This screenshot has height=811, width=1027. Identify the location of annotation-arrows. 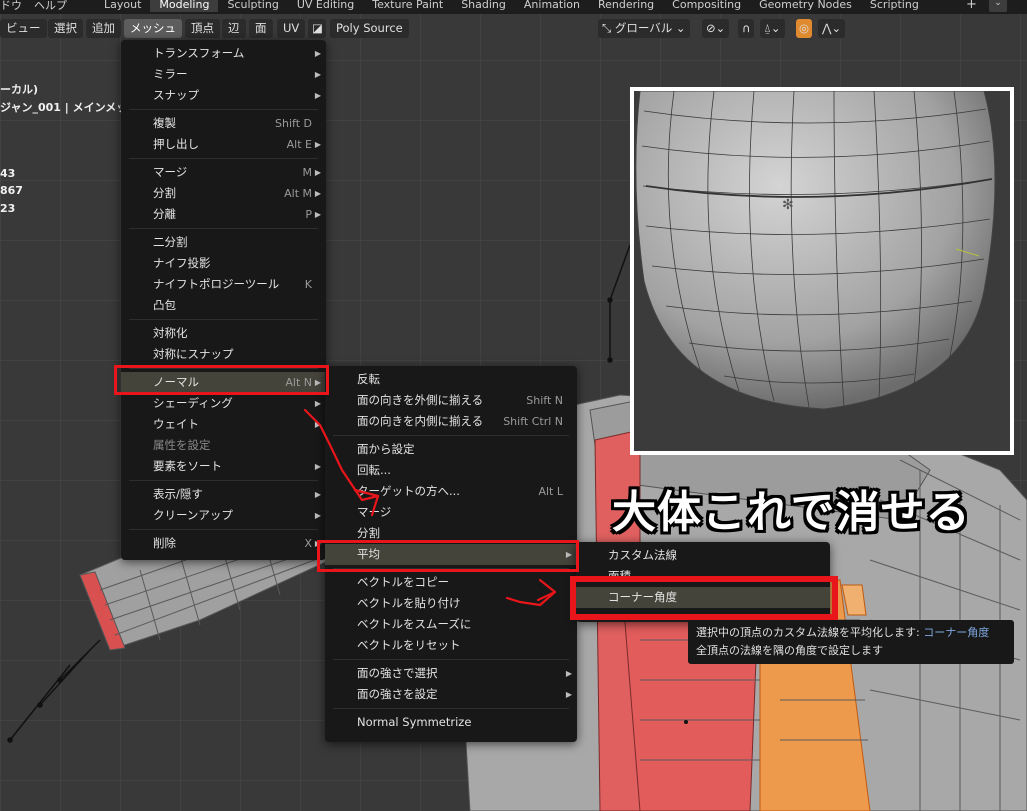
(430, 507).